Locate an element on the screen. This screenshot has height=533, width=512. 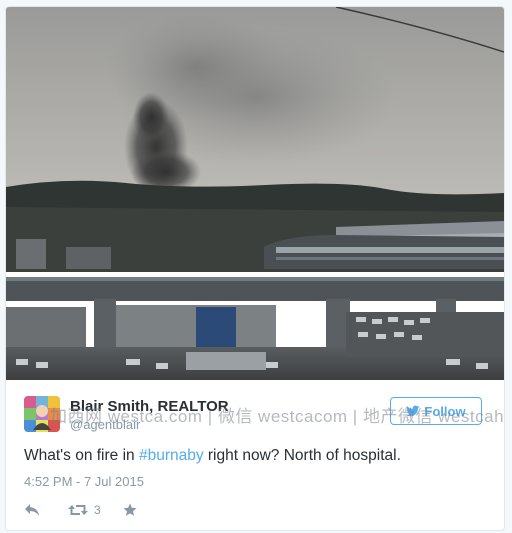
avatar is located at coordinates (42, 414).